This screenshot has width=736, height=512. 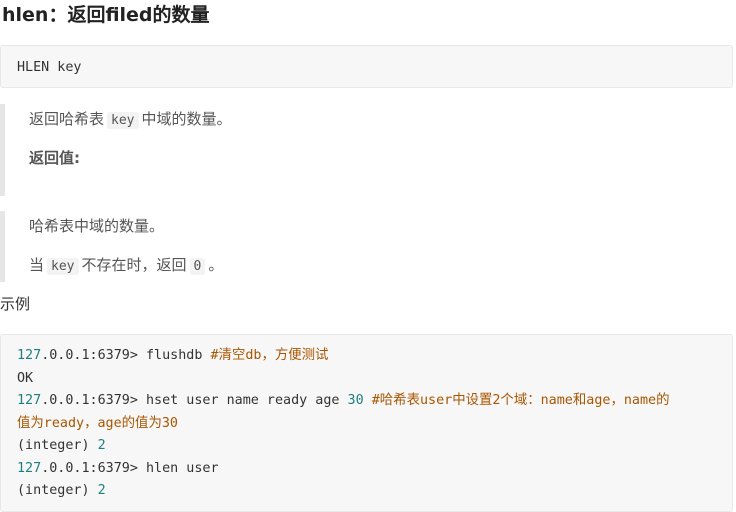 I want to click on return-value-label: 返回值:, so click(x=54, y=158).